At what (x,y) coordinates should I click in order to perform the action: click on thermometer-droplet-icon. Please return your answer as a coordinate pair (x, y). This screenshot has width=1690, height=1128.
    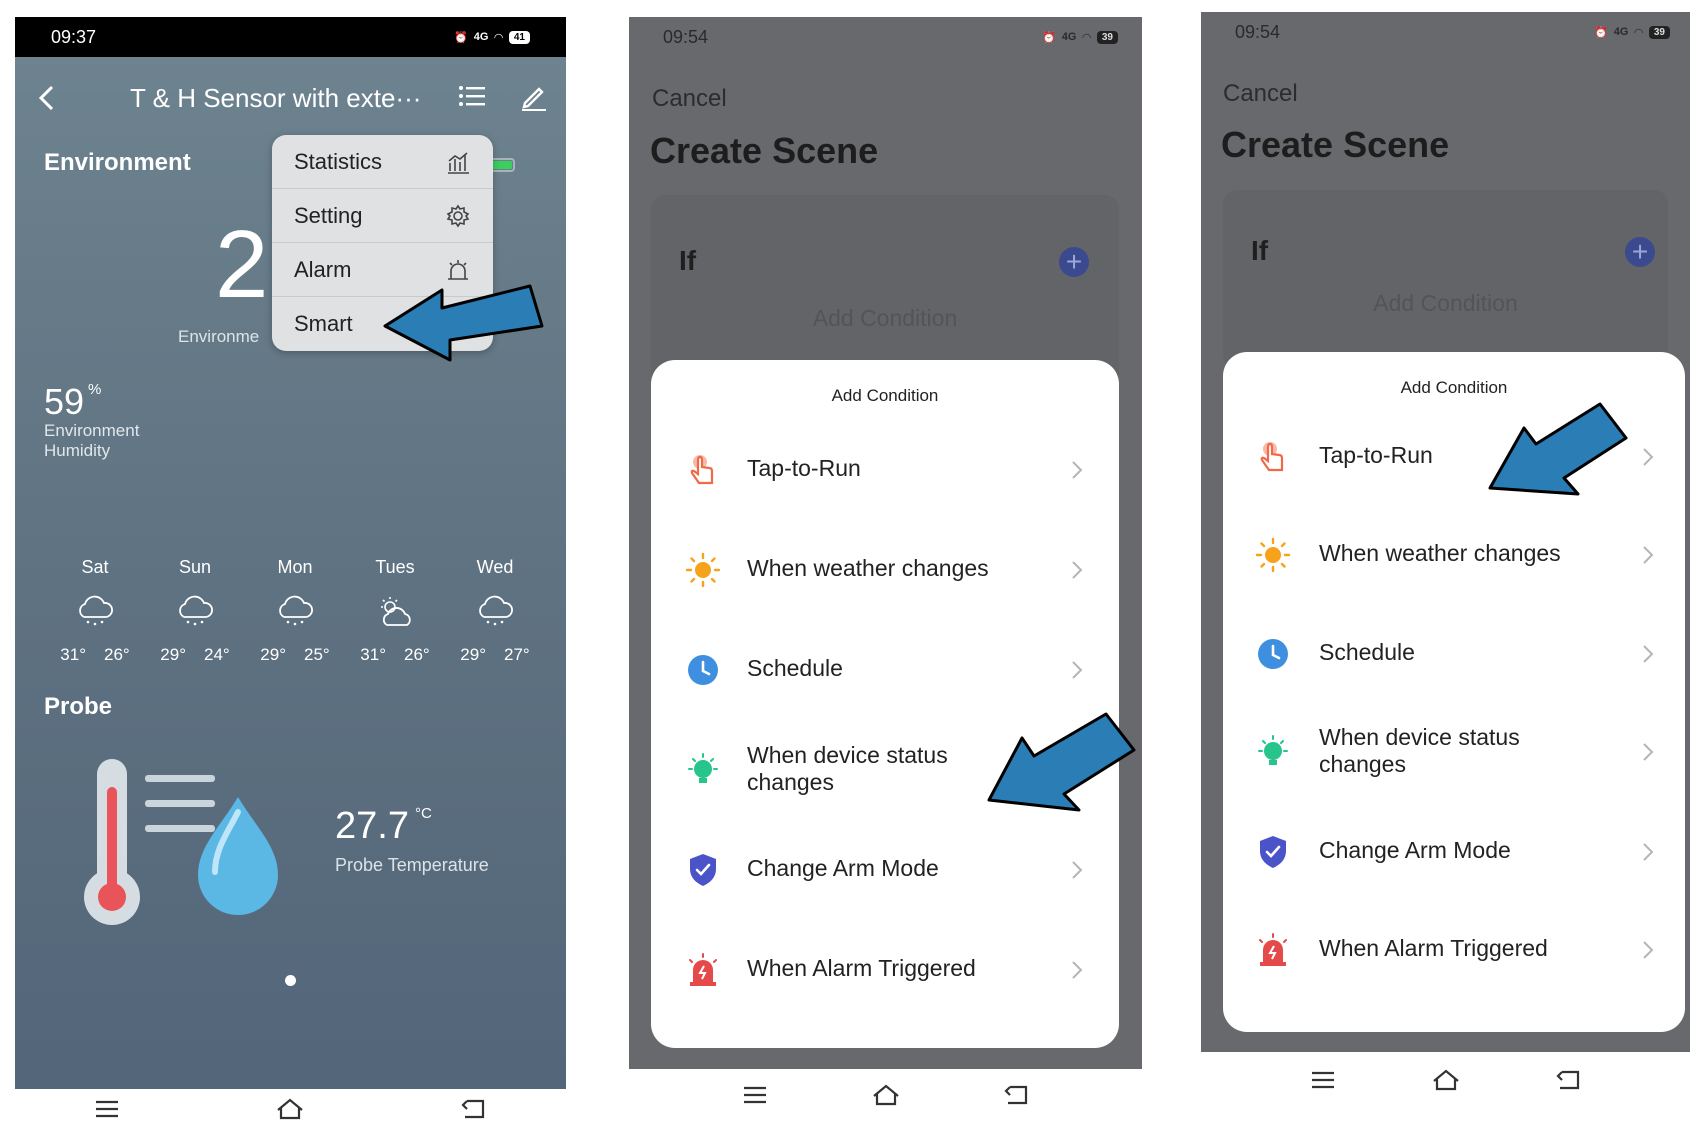
    Looking at the image, I should click on (181, 842).